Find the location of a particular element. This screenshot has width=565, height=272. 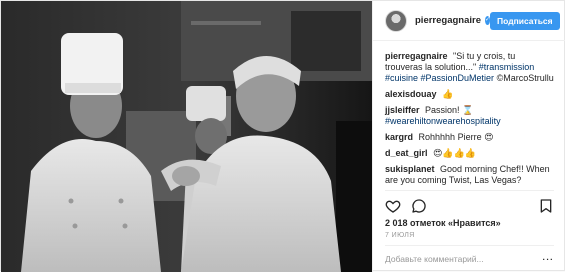

comment-text: Rohhhhh Pierre 😍 is located at coordinates (456, 137).